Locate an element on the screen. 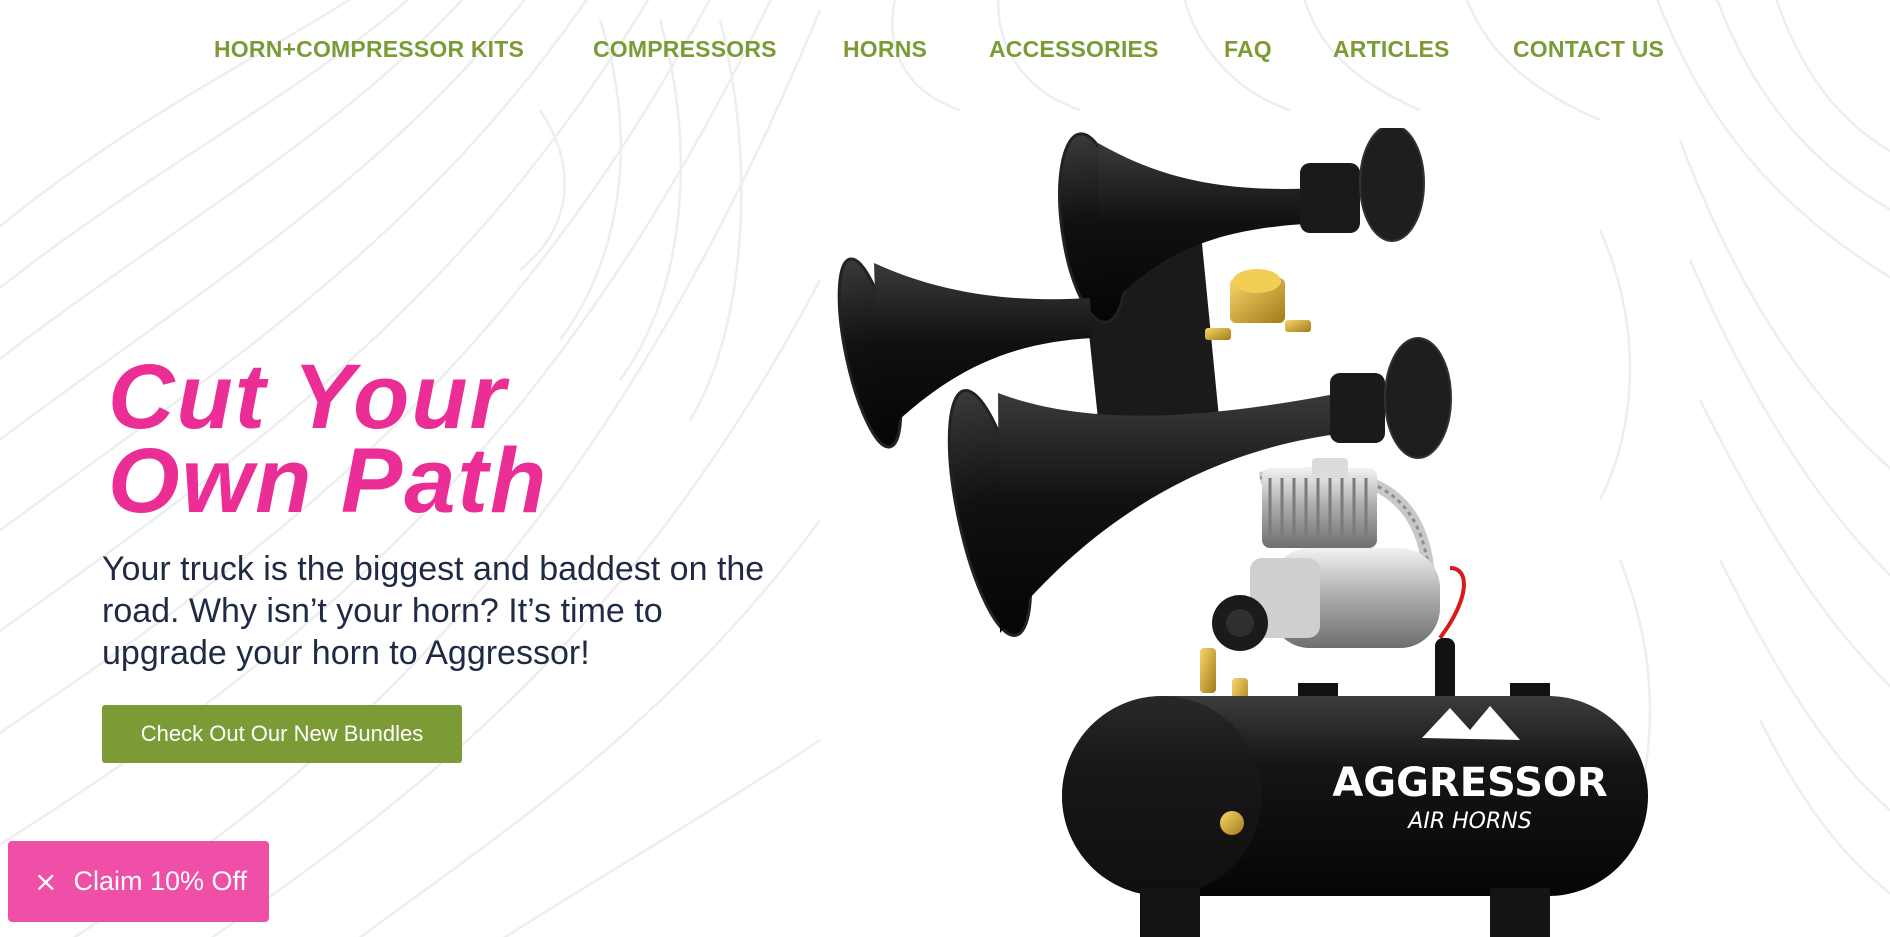  nav-horn-compressor-kits: HORN+COMPRESSOR KITS is located at coordinates (369, 49).